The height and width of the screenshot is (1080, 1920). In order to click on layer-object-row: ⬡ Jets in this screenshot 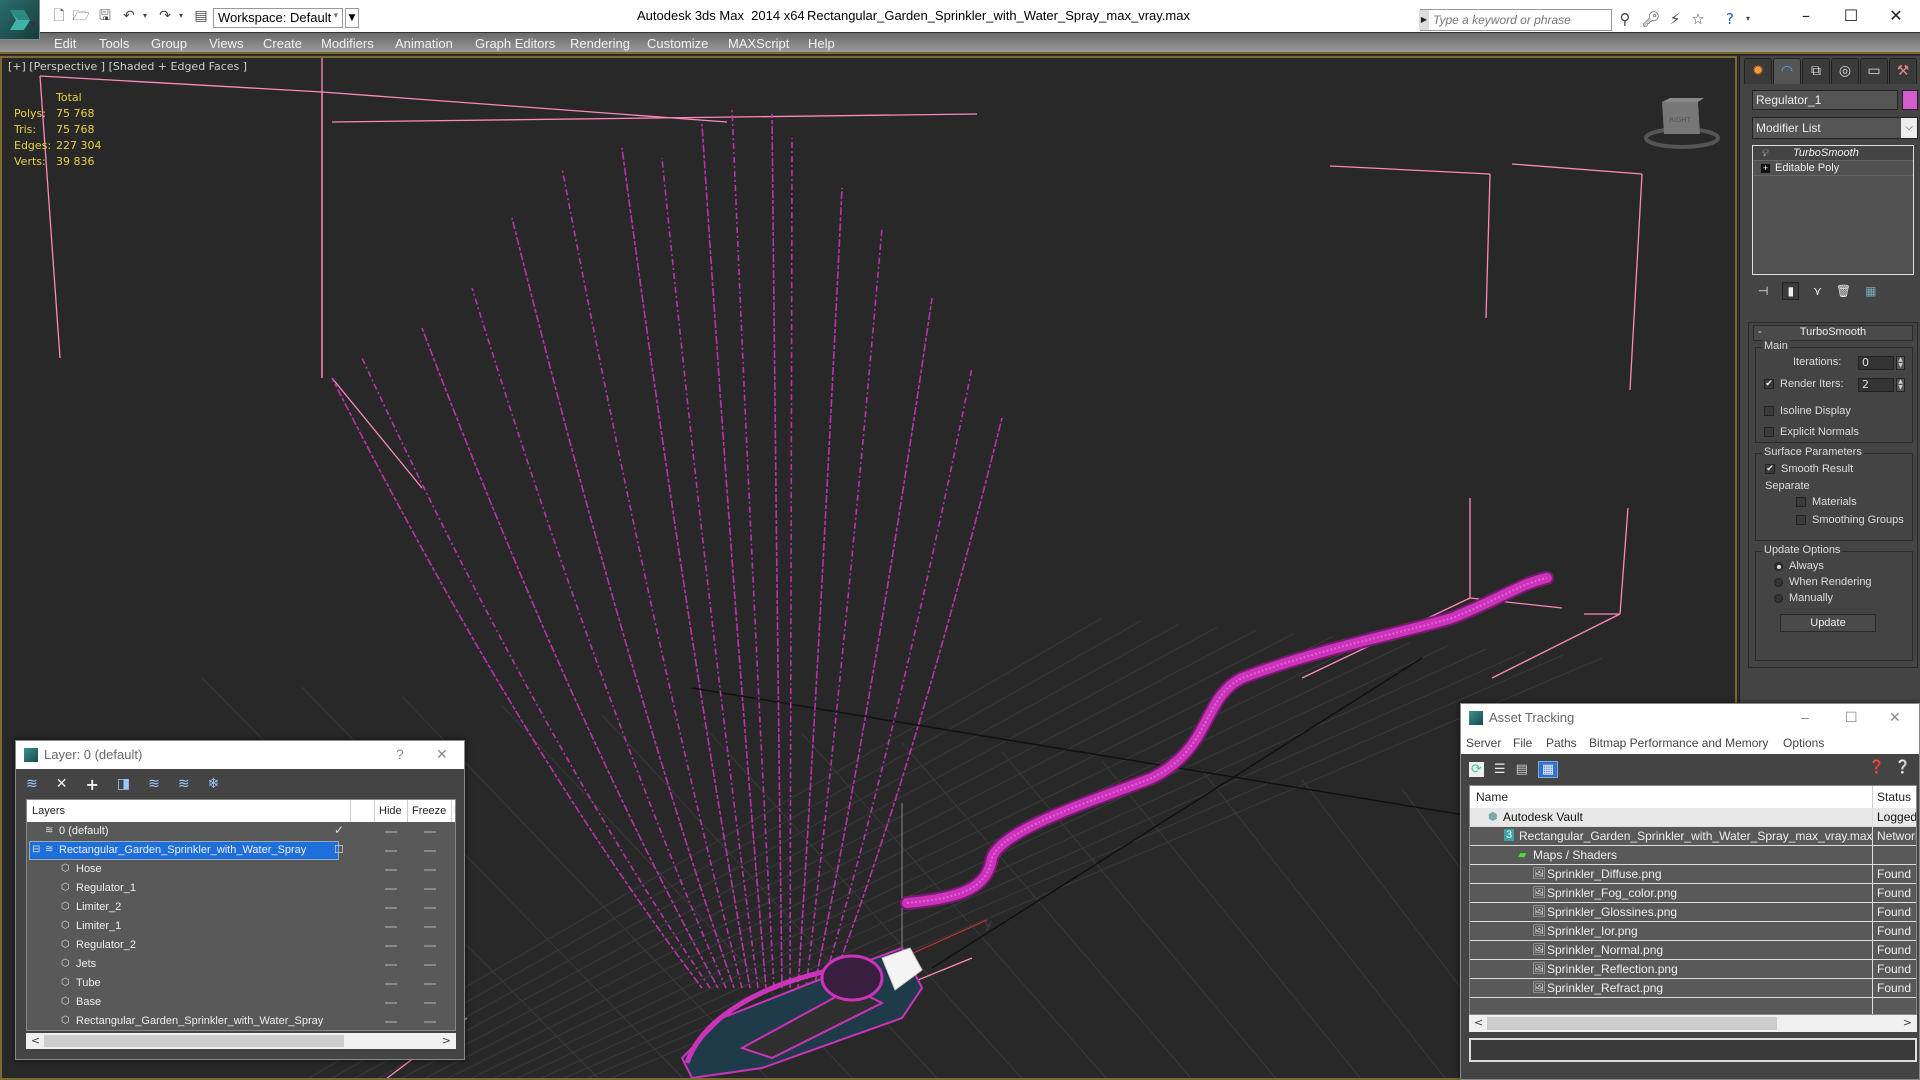, I will do `click(241, 964)`.